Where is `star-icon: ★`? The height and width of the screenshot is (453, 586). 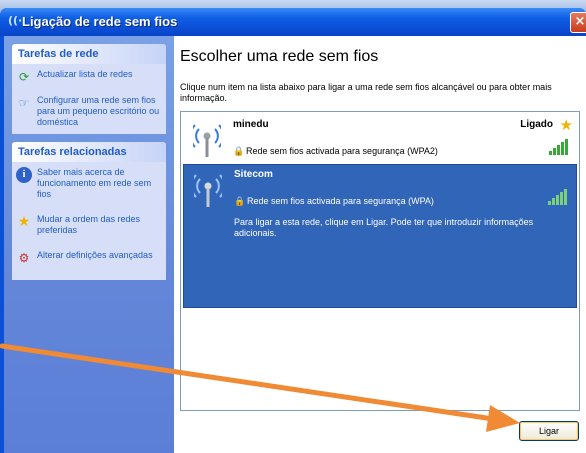
star-icon: ★ is located at coordinates (24, 222).